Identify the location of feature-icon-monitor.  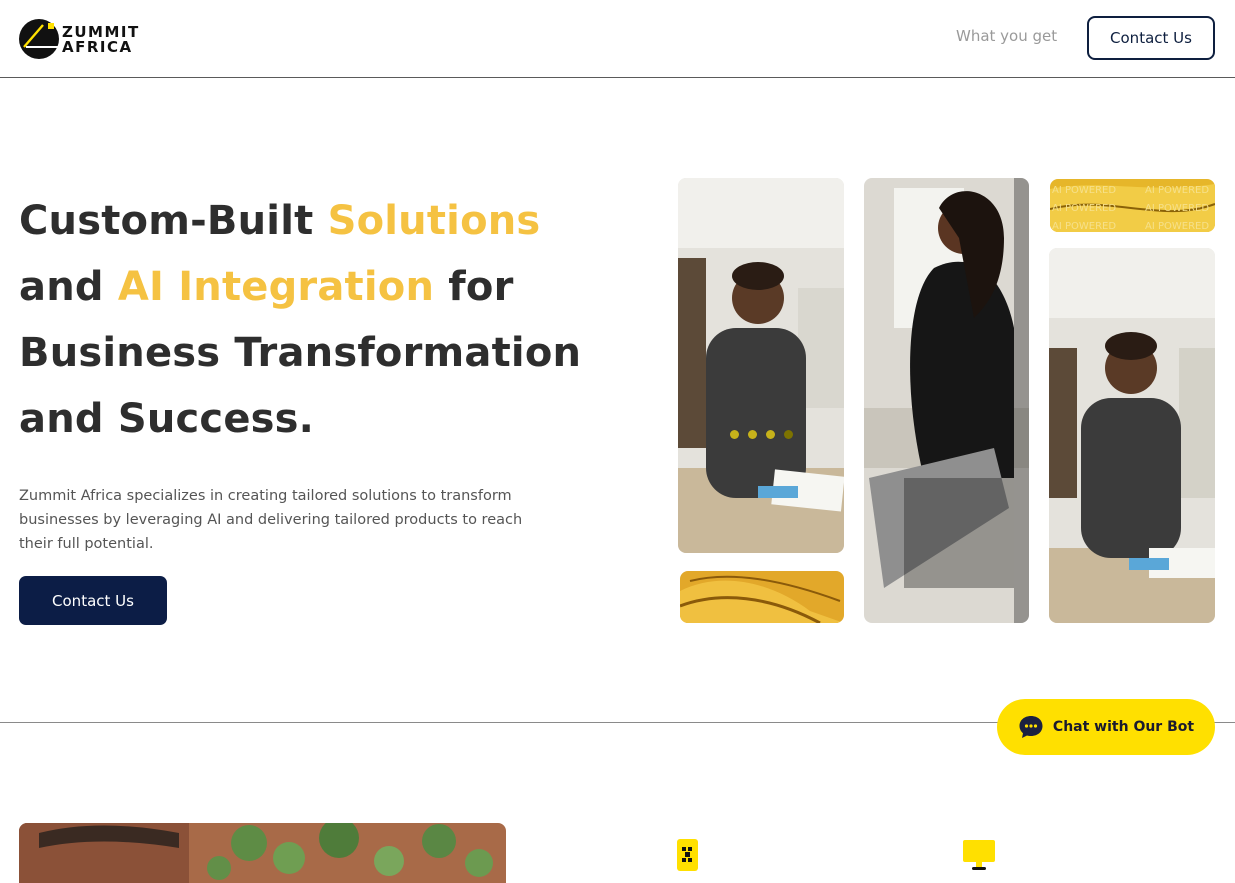
(979, 858).